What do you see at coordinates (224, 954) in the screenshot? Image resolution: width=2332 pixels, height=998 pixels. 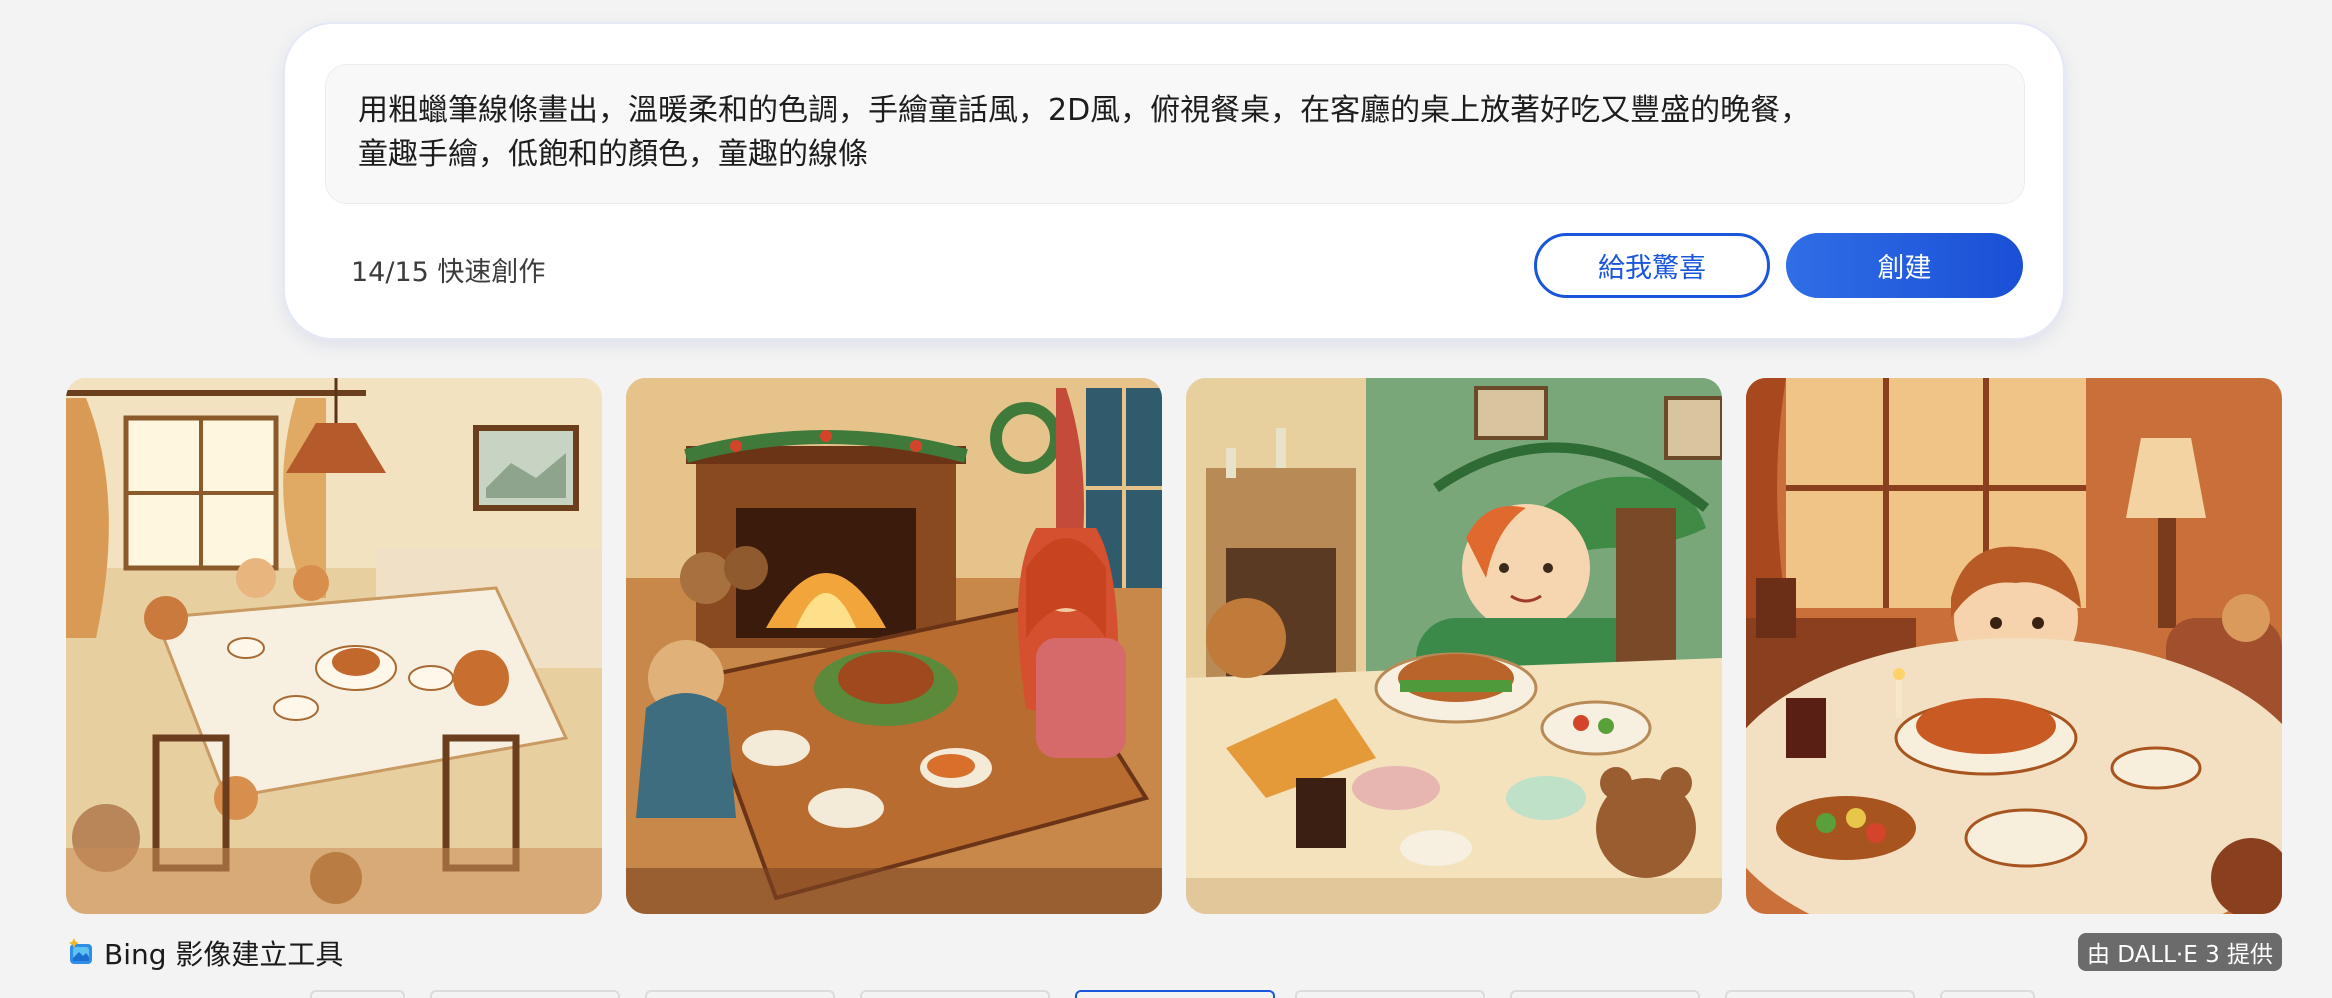 I see `brand-label: Bing 影像建立工具` at bounding box center [224, 954].